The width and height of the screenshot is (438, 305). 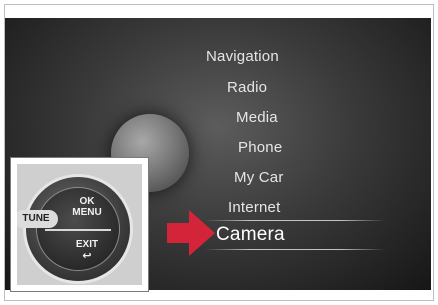 What do you see at coordinates (257, 117) in the screenshot?
I see `menu-item-media: Media` at bounding box center [257, 117].